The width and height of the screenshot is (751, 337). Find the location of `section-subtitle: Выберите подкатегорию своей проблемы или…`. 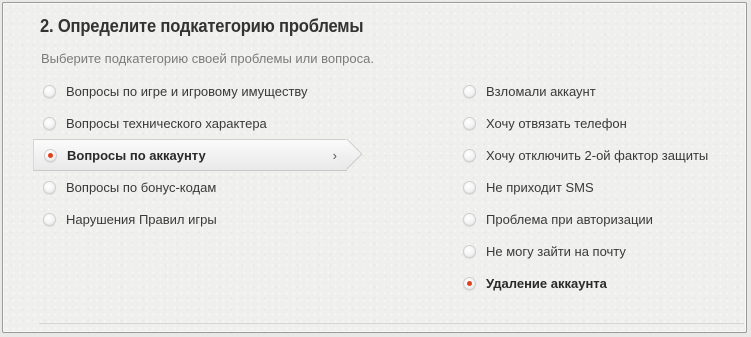

section-subtitle: Выберите подкатегорию своей проблемы или… is located at coordinates (207, 58).